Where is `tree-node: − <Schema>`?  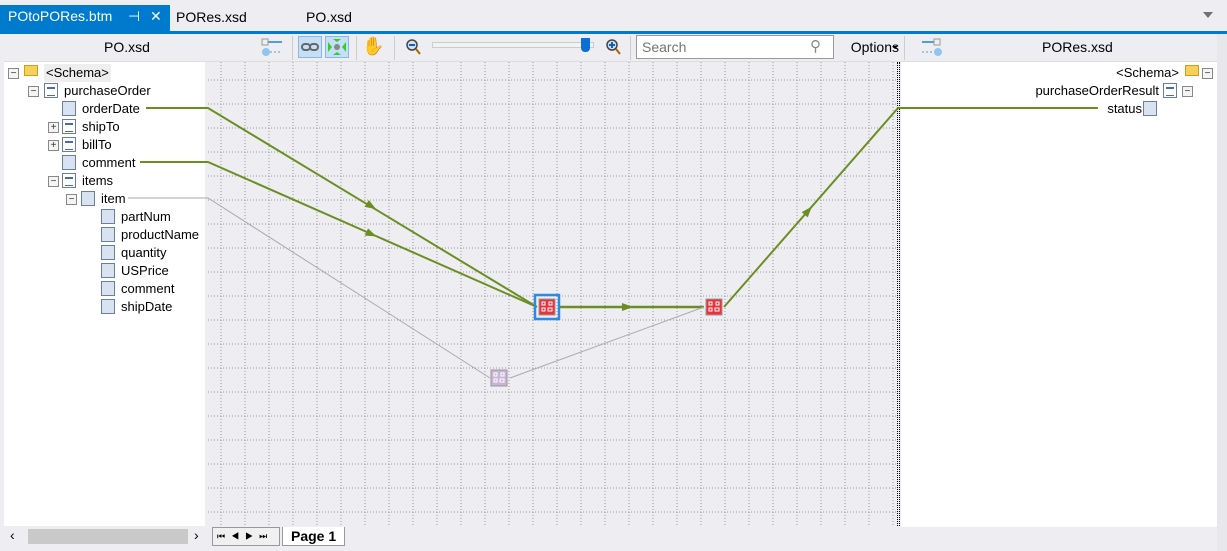
tree-node: − <Schema> is located at coordinates (104, 73).